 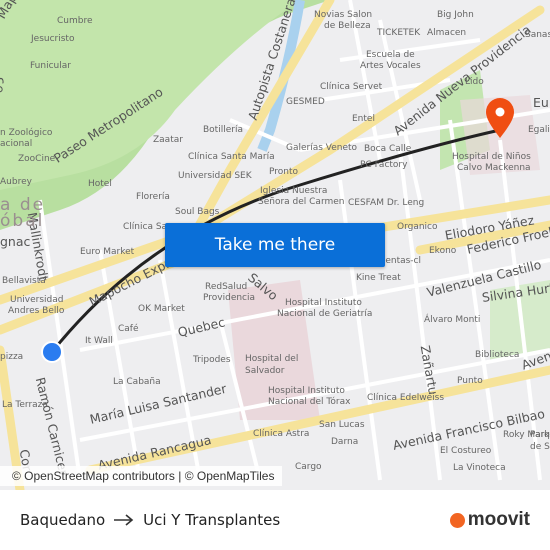 What do you see at coordinates (37, 300) in the screenshot?
I see `place-label: Universidad` at bounding box center [37, 300].